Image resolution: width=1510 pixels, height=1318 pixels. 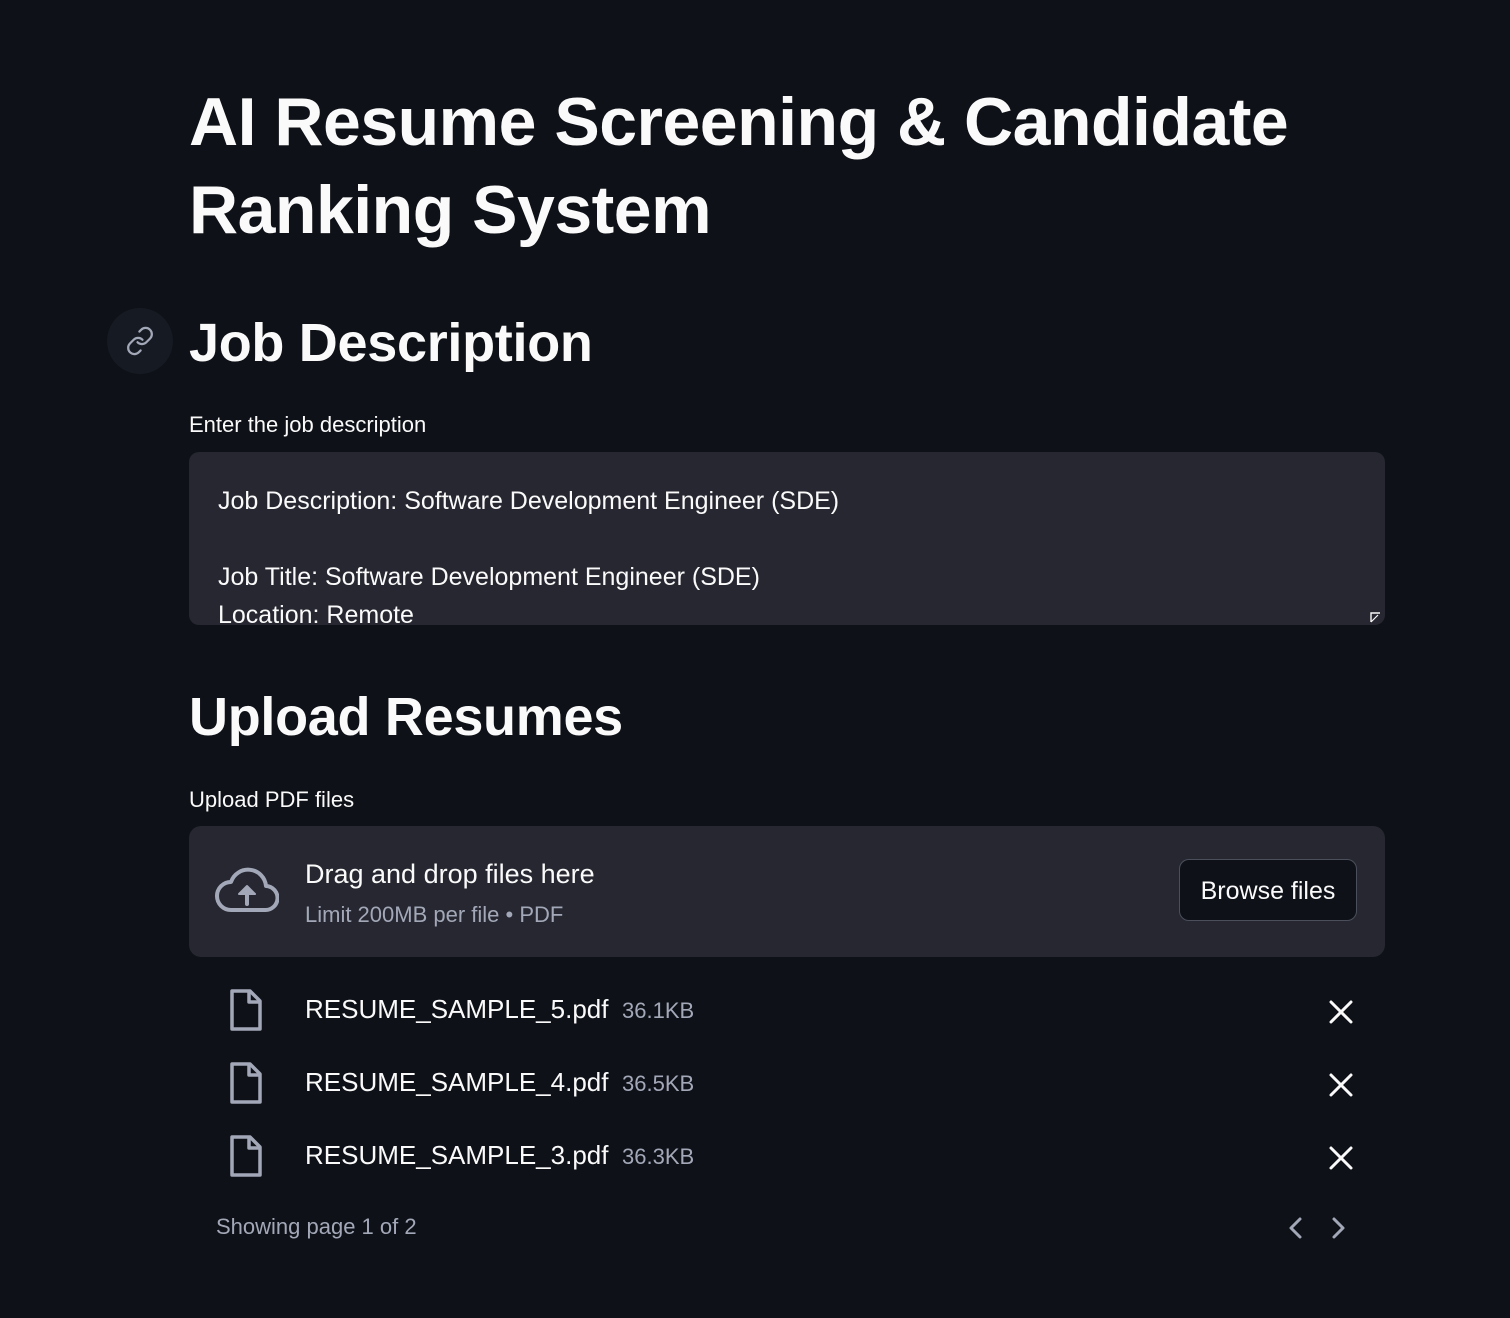 I want to click on file-size: 36.1KB, so click(x=658, y=1010).